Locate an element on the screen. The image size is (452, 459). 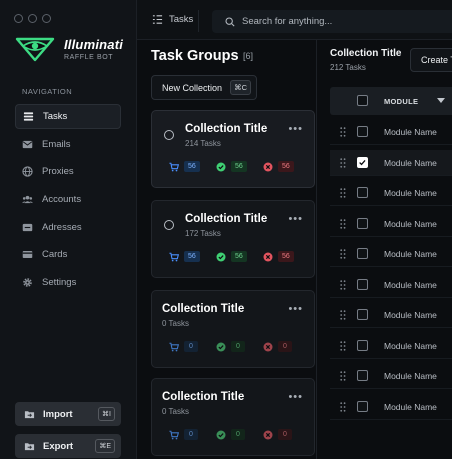
credit-card-icon is located at coordinates (27, 255).